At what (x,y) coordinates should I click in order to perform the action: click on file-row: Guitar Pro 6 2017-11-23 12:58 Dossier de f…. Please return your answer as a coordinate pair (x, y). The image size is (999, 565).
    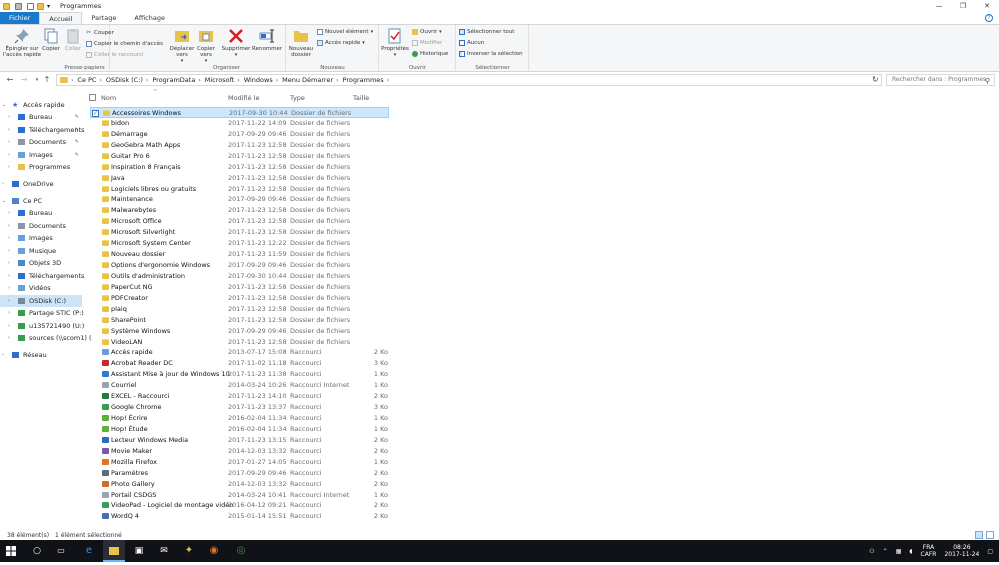
    Looking at the image, I should click on (239, 156).